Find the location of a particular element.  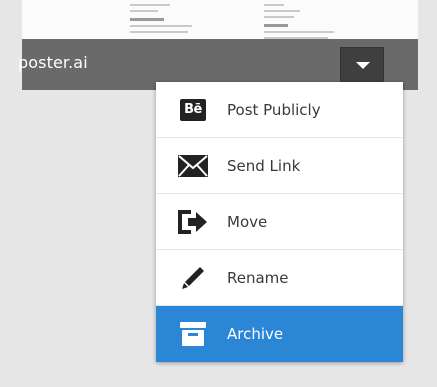

menu-item-send-link: Send Link is located at coordinates (279, 166).